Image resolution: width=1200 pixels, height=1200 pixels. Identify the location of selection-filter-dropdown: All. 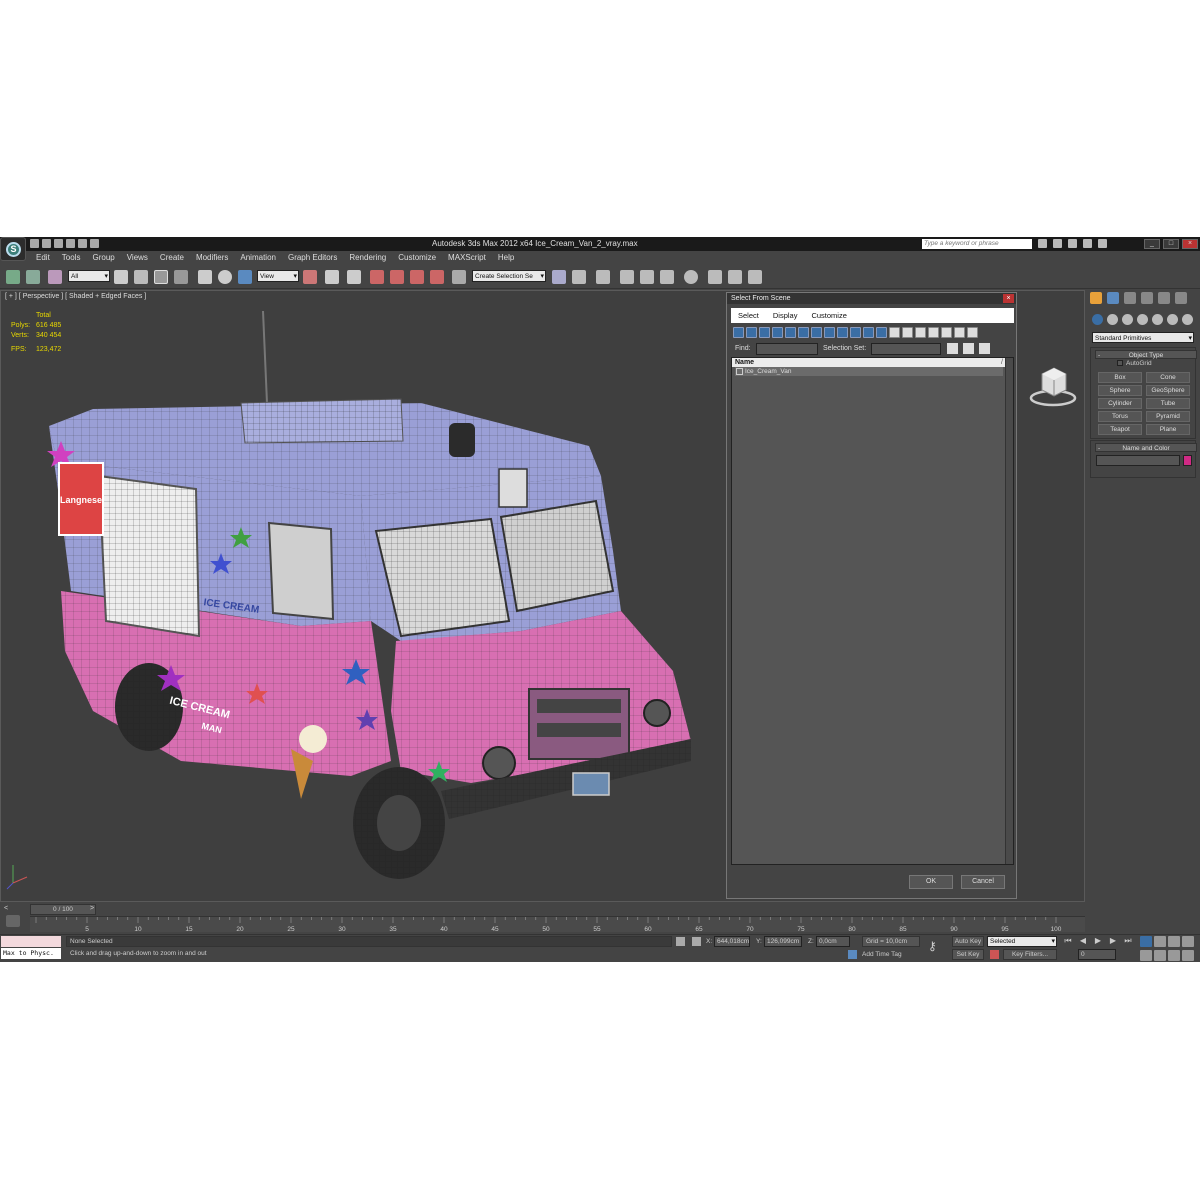
(89, 276).